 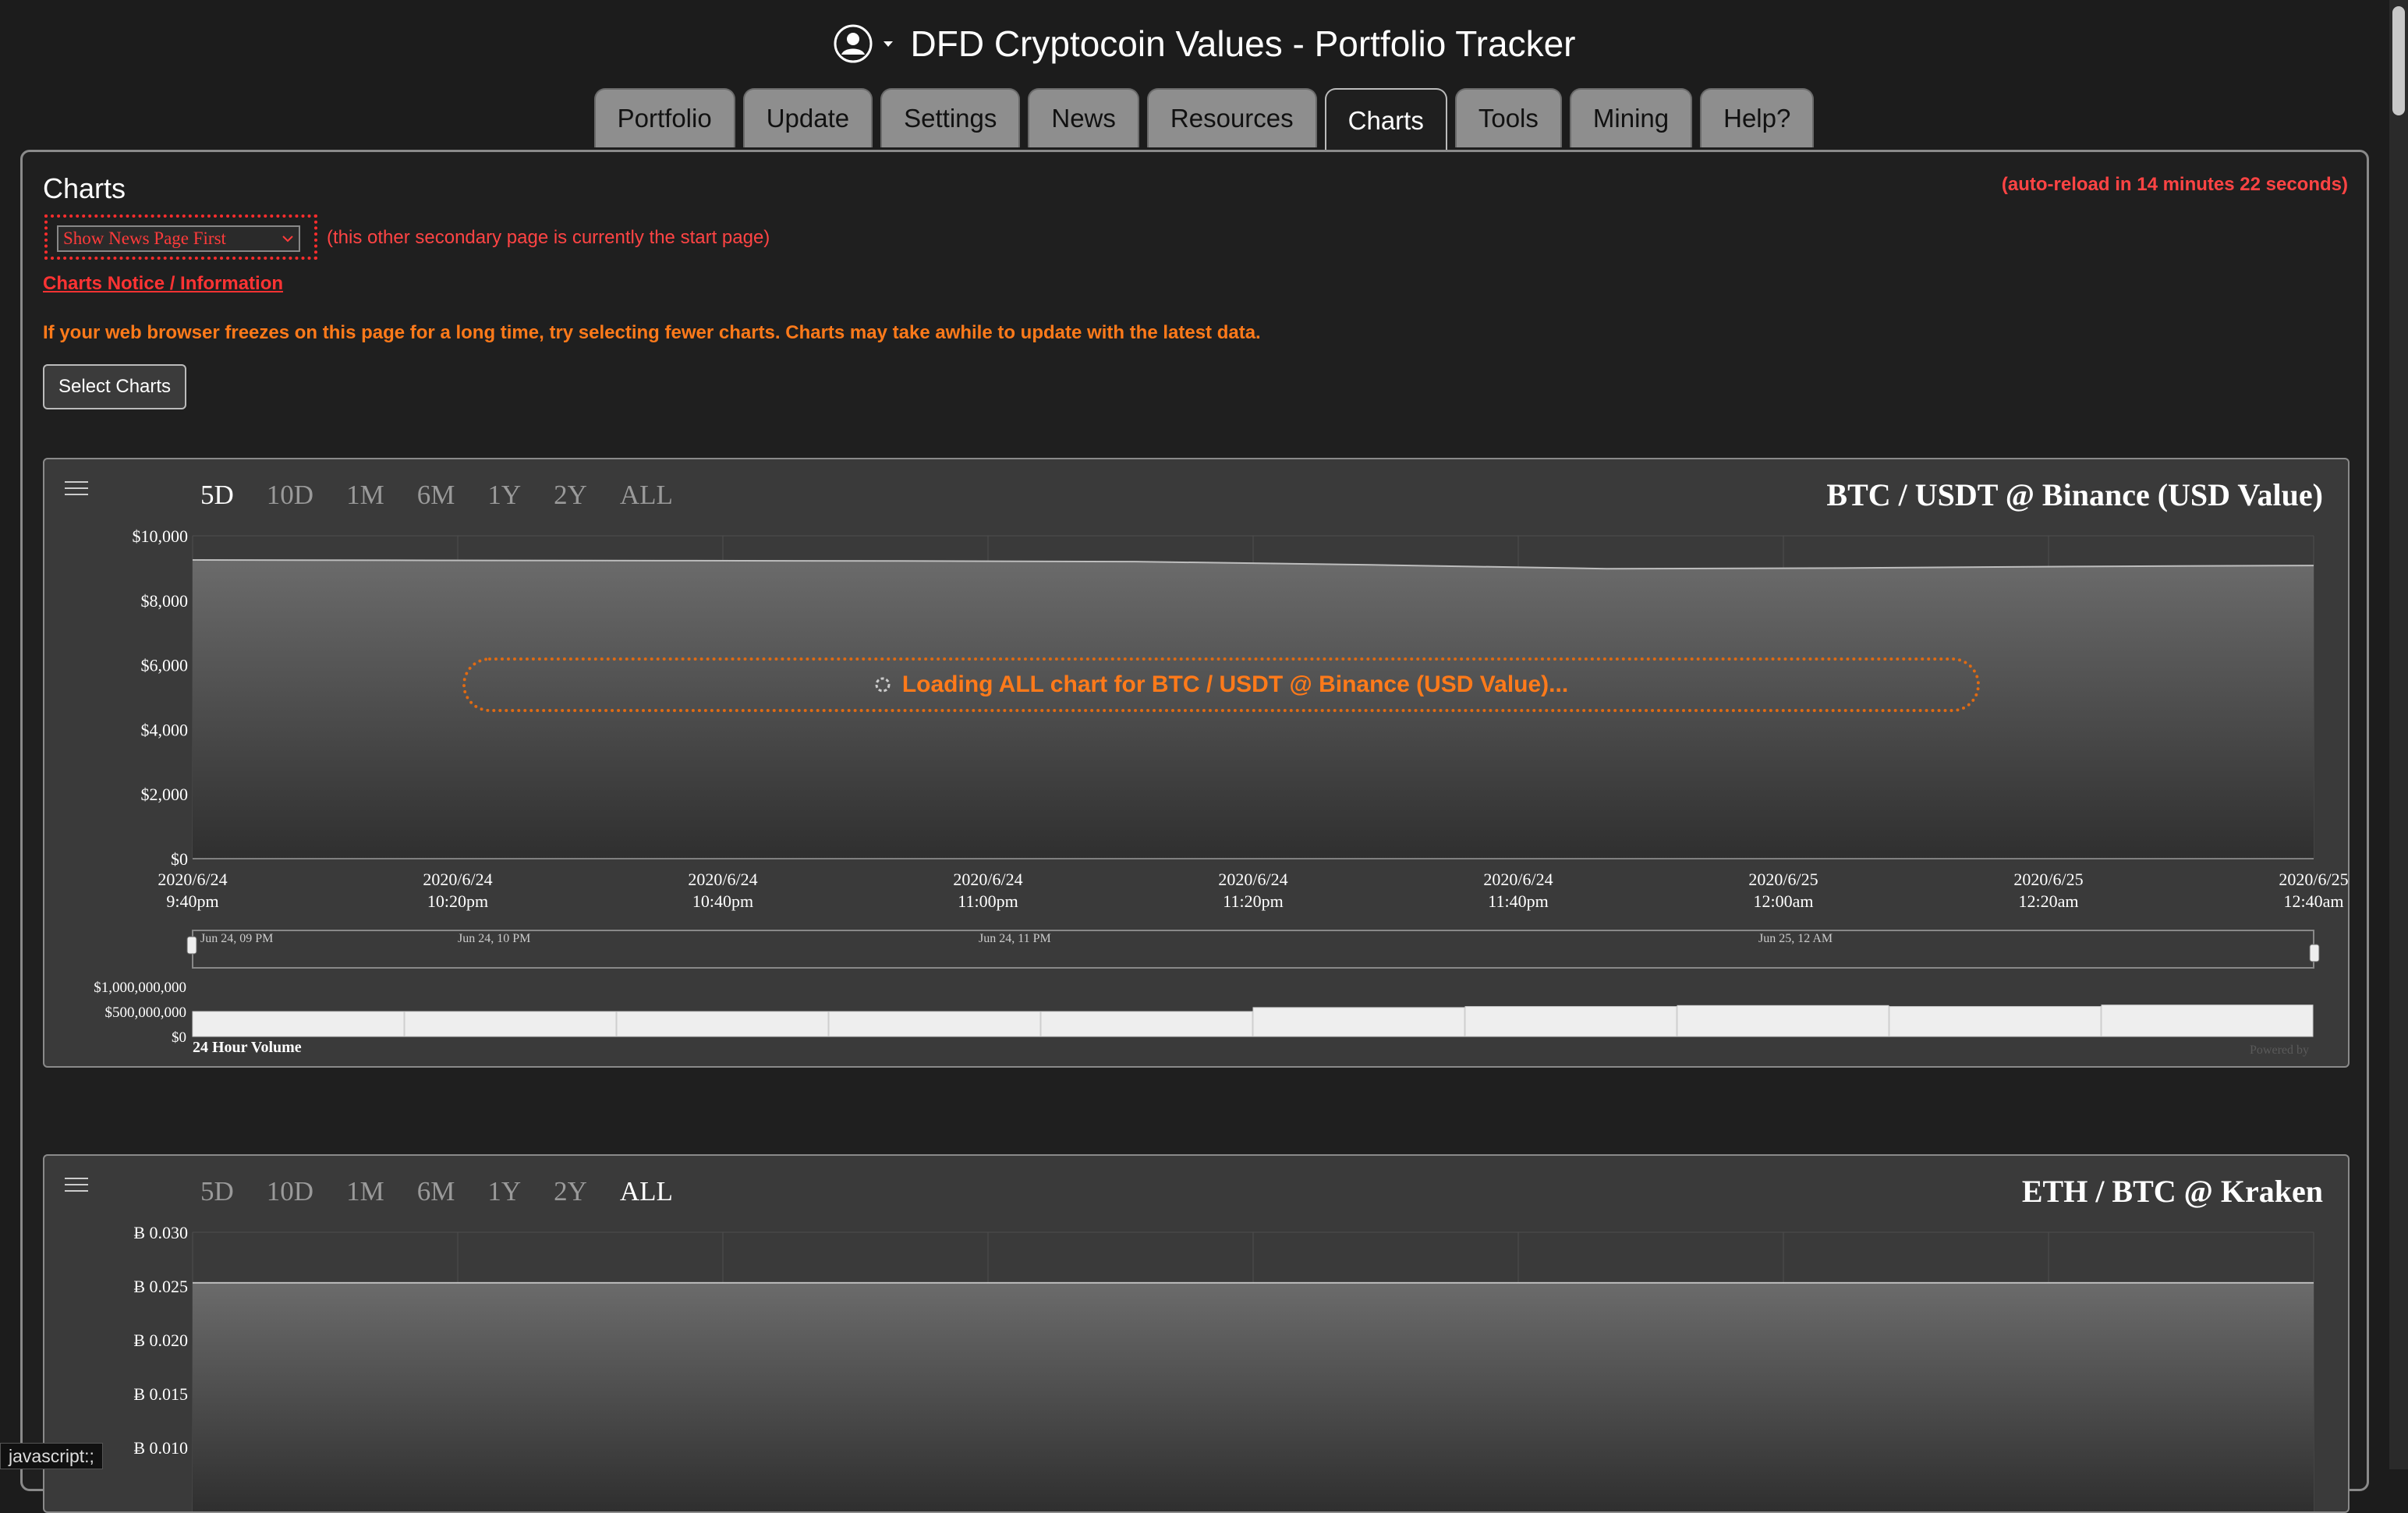 What do you see at coordinates (1784, 901) in the screenshot?
I see `x-tick-label: 12:00am` at bounding box center [1784, 901].